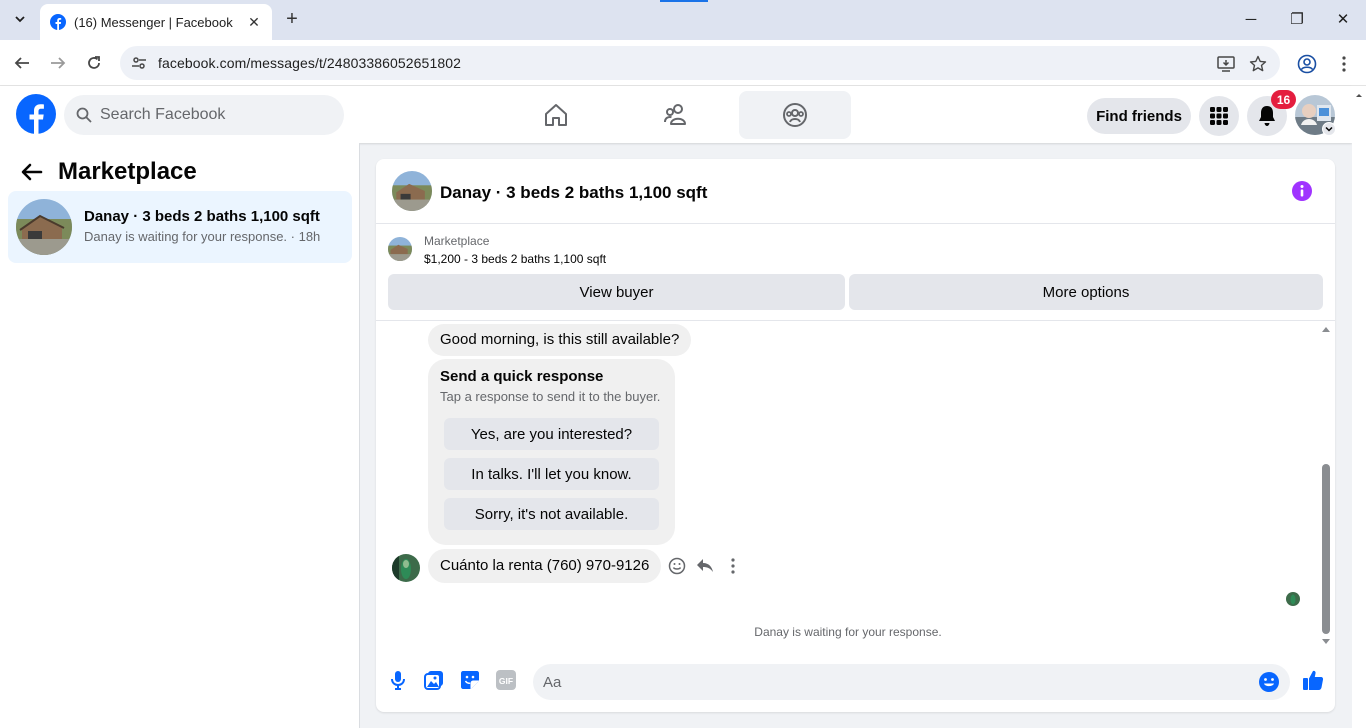  Describe the element at coordinates (551, 474) in the screenshot. I see `quick-response-option: In talks. I'll let you know.` at that location.